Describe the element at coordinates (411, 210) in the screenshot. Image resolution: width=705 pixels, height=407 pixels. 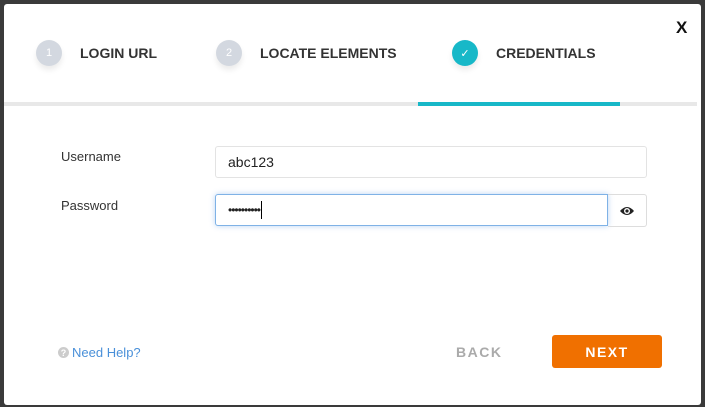
I see `password-input: ••••••••••` at that location.